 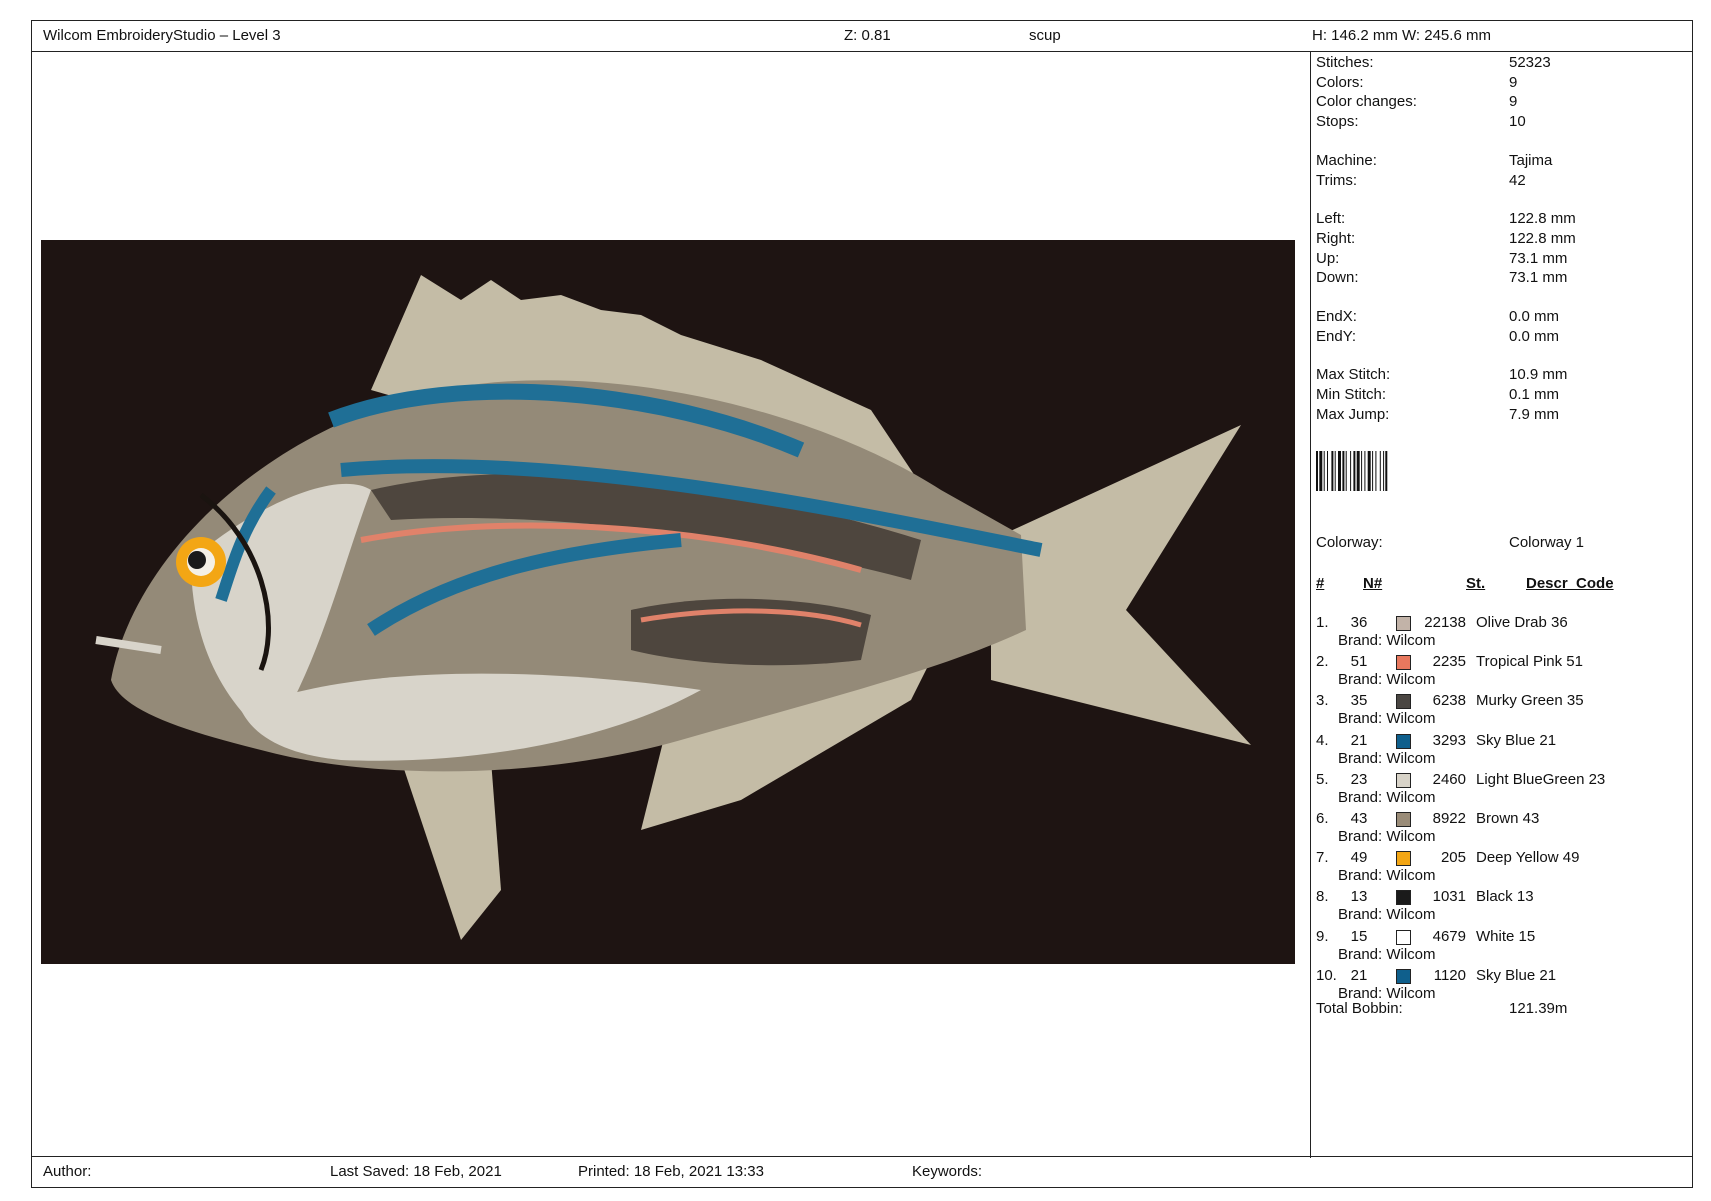 What do you see at coordinates (1366, 102) in the screenshot?
I see `stat-label: Color changes:` at bounding box center [1366, 102].